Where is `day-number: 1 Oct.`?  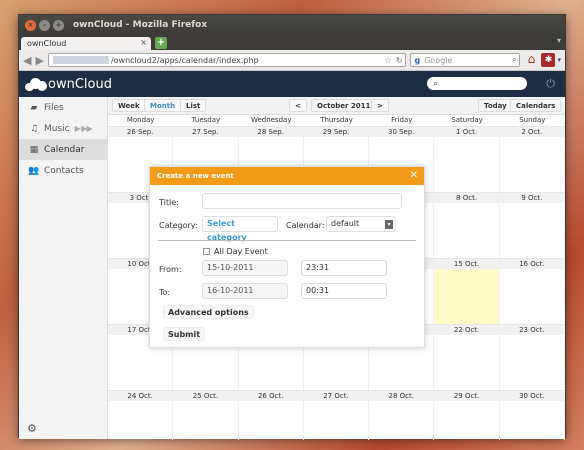 day-number: 1 Oct. is located at coordinates (466, 132).